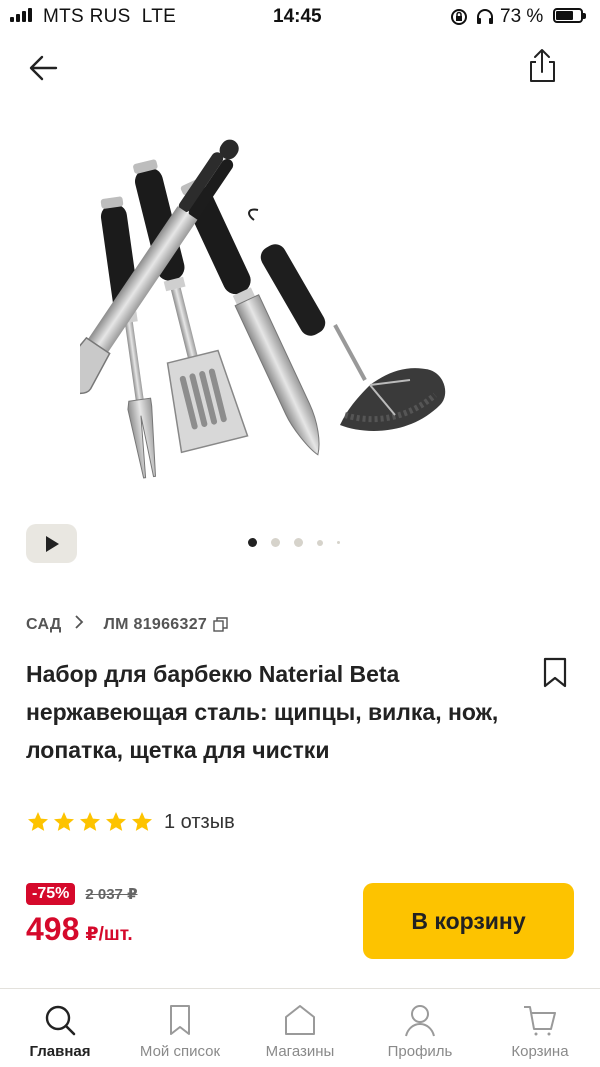 This screenshot has height=1067, width=600. I want to click on tab-my-list: Мой список, so click(180, 1028).